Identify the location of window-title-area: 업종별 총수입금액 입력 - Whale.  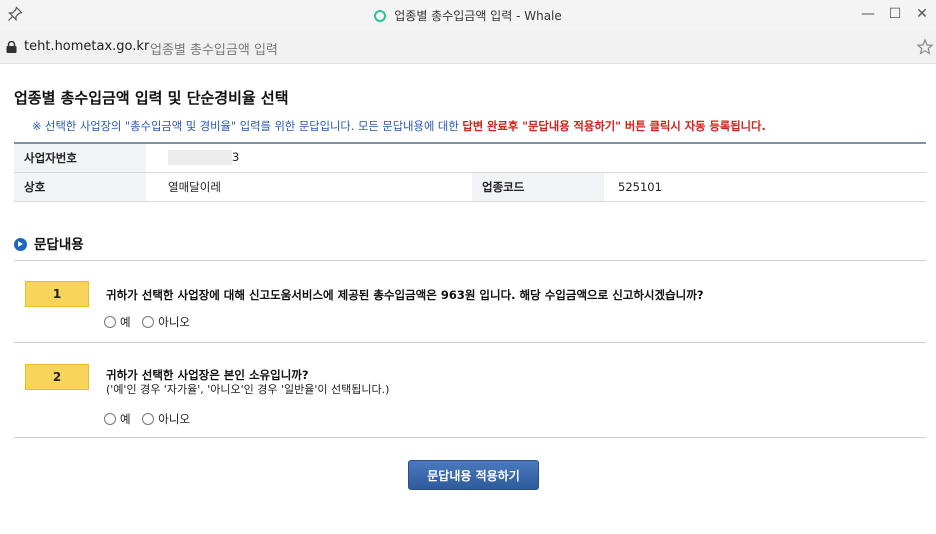
(468, 15).